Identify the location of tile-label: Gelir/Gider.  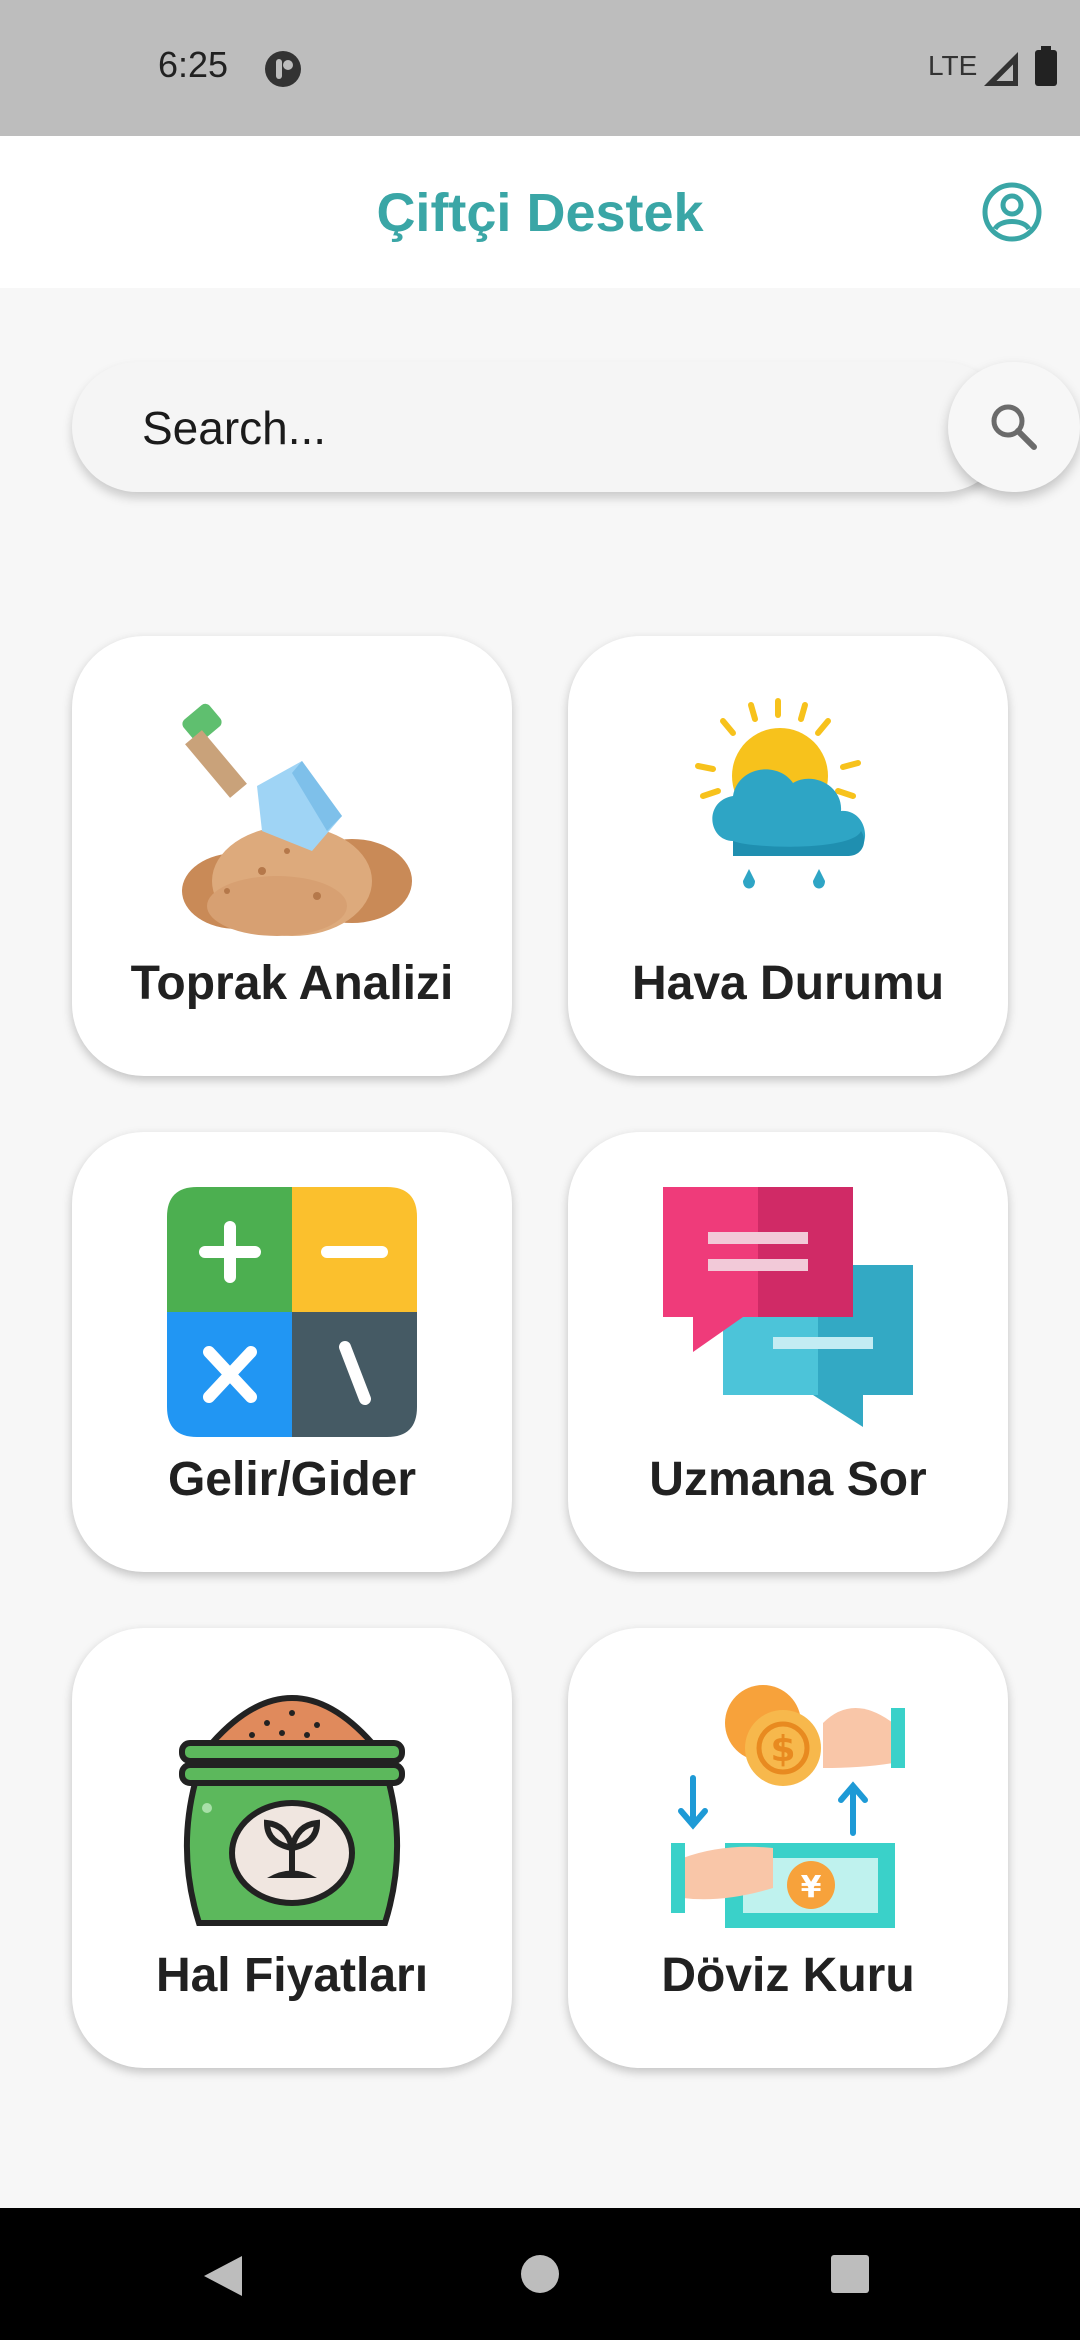
(292, 1479).